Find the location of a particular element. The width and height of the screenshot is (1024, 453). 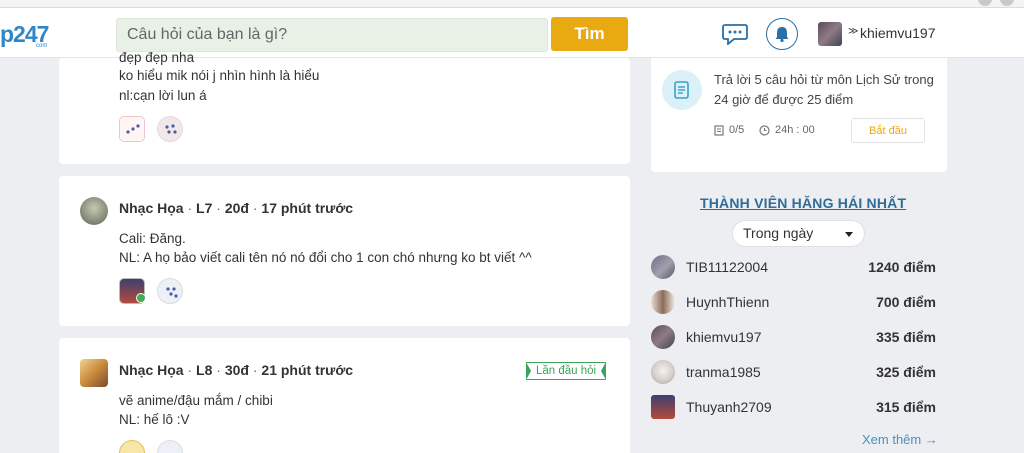

see-more-label: Xem thêm is located at coordinates (892, 439).